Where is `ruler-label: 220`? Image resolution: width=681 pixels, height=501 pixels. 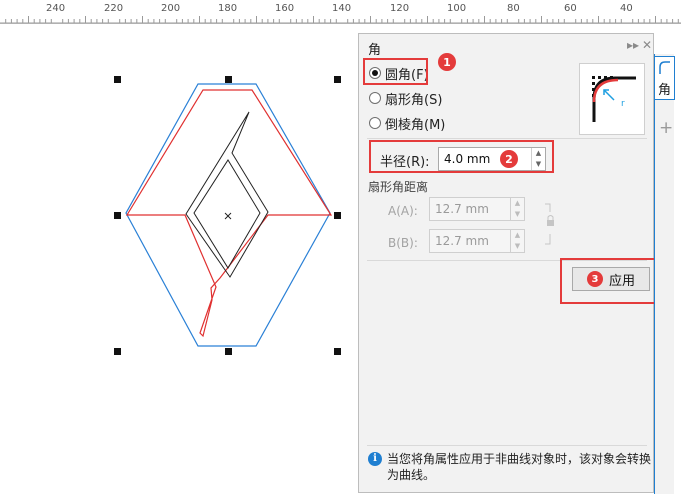
ruler-label: 220 is located at coordinates (114, 8).